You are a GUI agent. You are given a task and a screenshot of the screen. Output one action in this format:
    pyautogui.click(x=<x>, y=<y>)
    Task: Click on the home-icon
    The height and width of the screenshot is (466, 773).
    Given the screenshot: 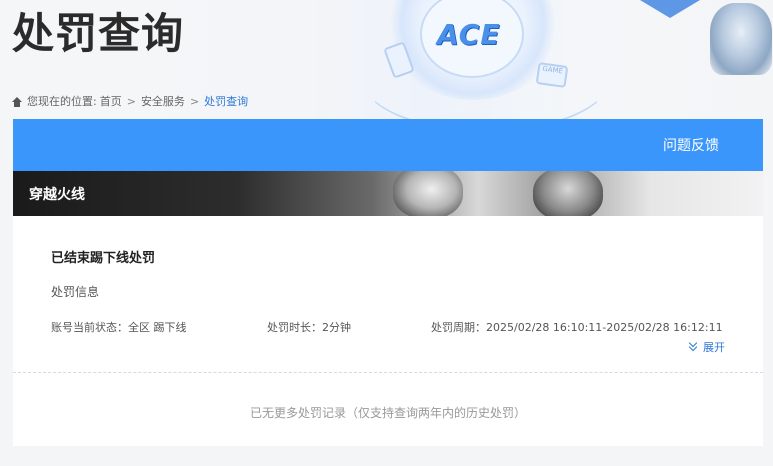 What is the action you would take?
    pyautogui.click(x=17, y=102)
    